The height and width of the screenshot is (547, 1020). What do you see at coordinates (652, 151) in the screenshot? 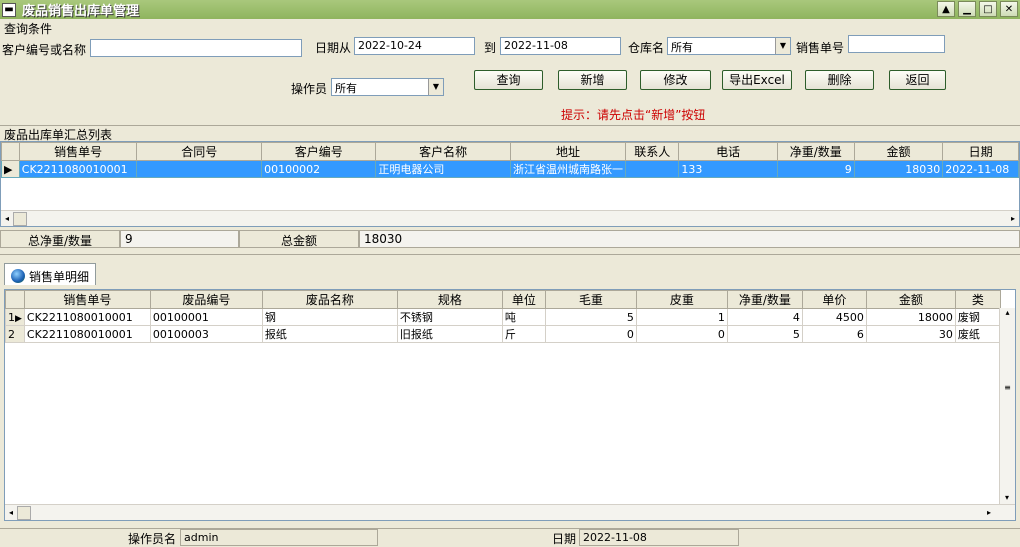
I see `column-header: 联系人` at bounding box center [652, 151].